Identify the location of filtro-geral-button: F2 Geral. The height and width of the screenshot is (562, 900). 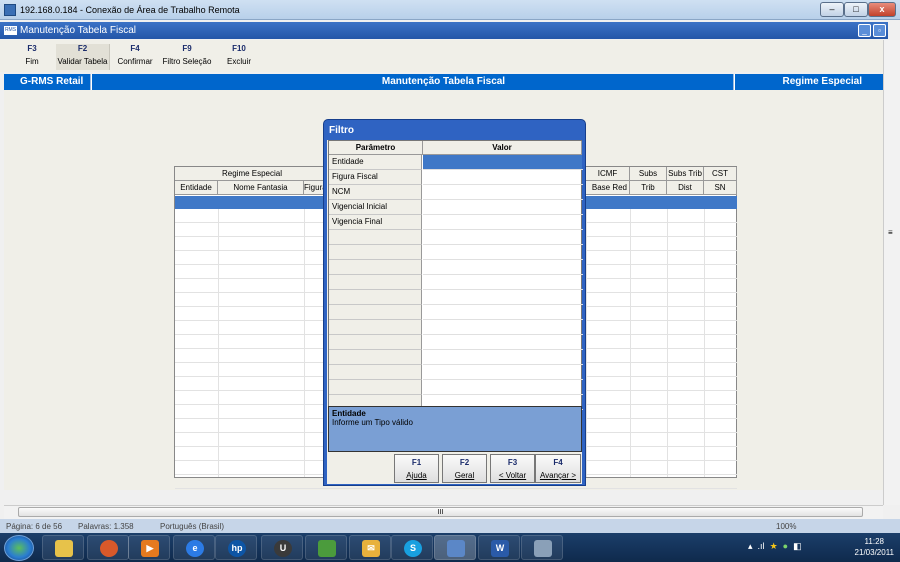
(464, 468).